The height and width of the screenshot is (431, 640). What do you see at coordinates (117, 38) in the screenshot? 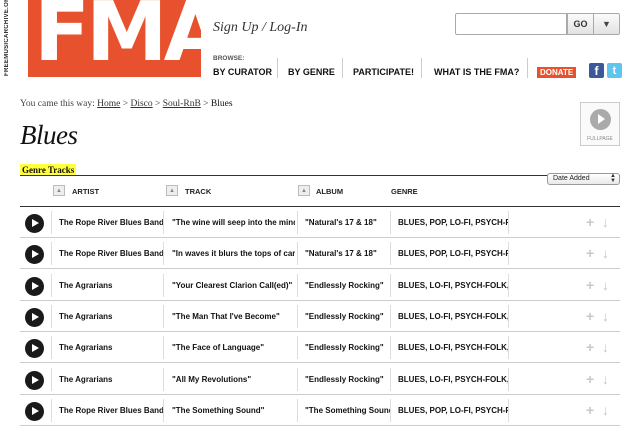
I see `logo-text: FMA` at bounding box center [117, 38].